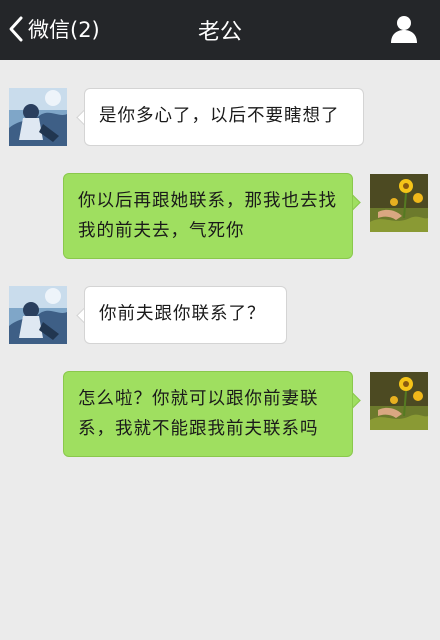 This screenshot has height=640, width=440. I want to click on message-row: 你以后再跟她联系，那我也去找我的前夫去，气死你, so click(220, 218).